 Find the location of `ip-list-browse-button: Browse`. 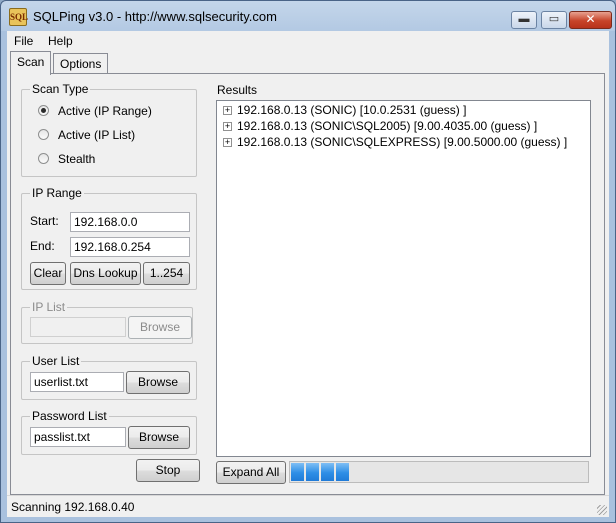

ip-list-browse-button: Browse is located at coordinates (160, 327).